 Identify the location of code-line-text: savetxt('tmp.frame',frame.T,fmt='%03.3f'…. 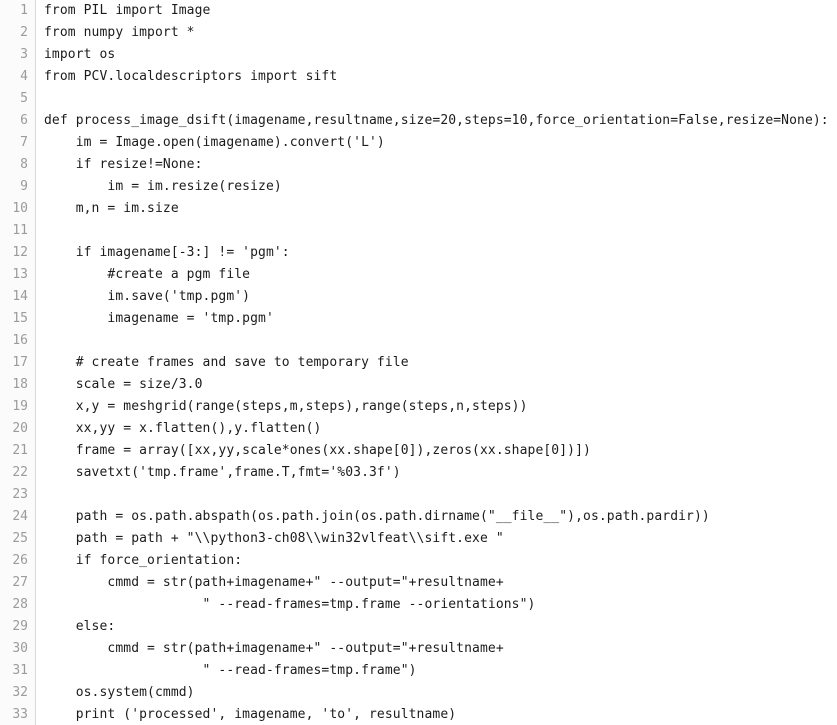
(222, 472).